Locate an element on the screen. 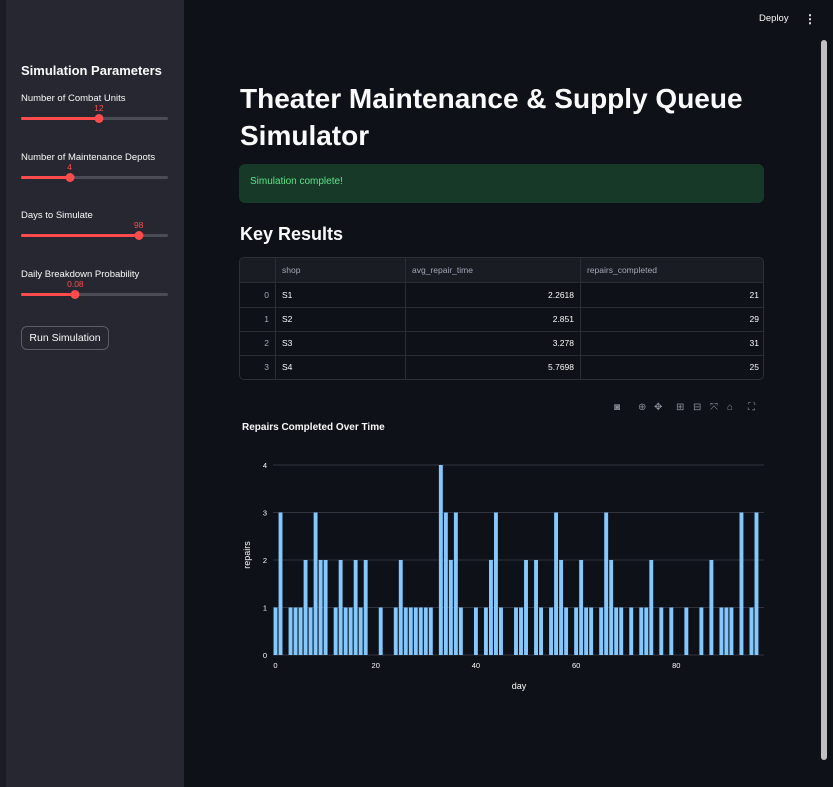 The width and height of the screenshot is (833, 787). cell-repairs-completed: 25 is located at coordinates (672, 367).